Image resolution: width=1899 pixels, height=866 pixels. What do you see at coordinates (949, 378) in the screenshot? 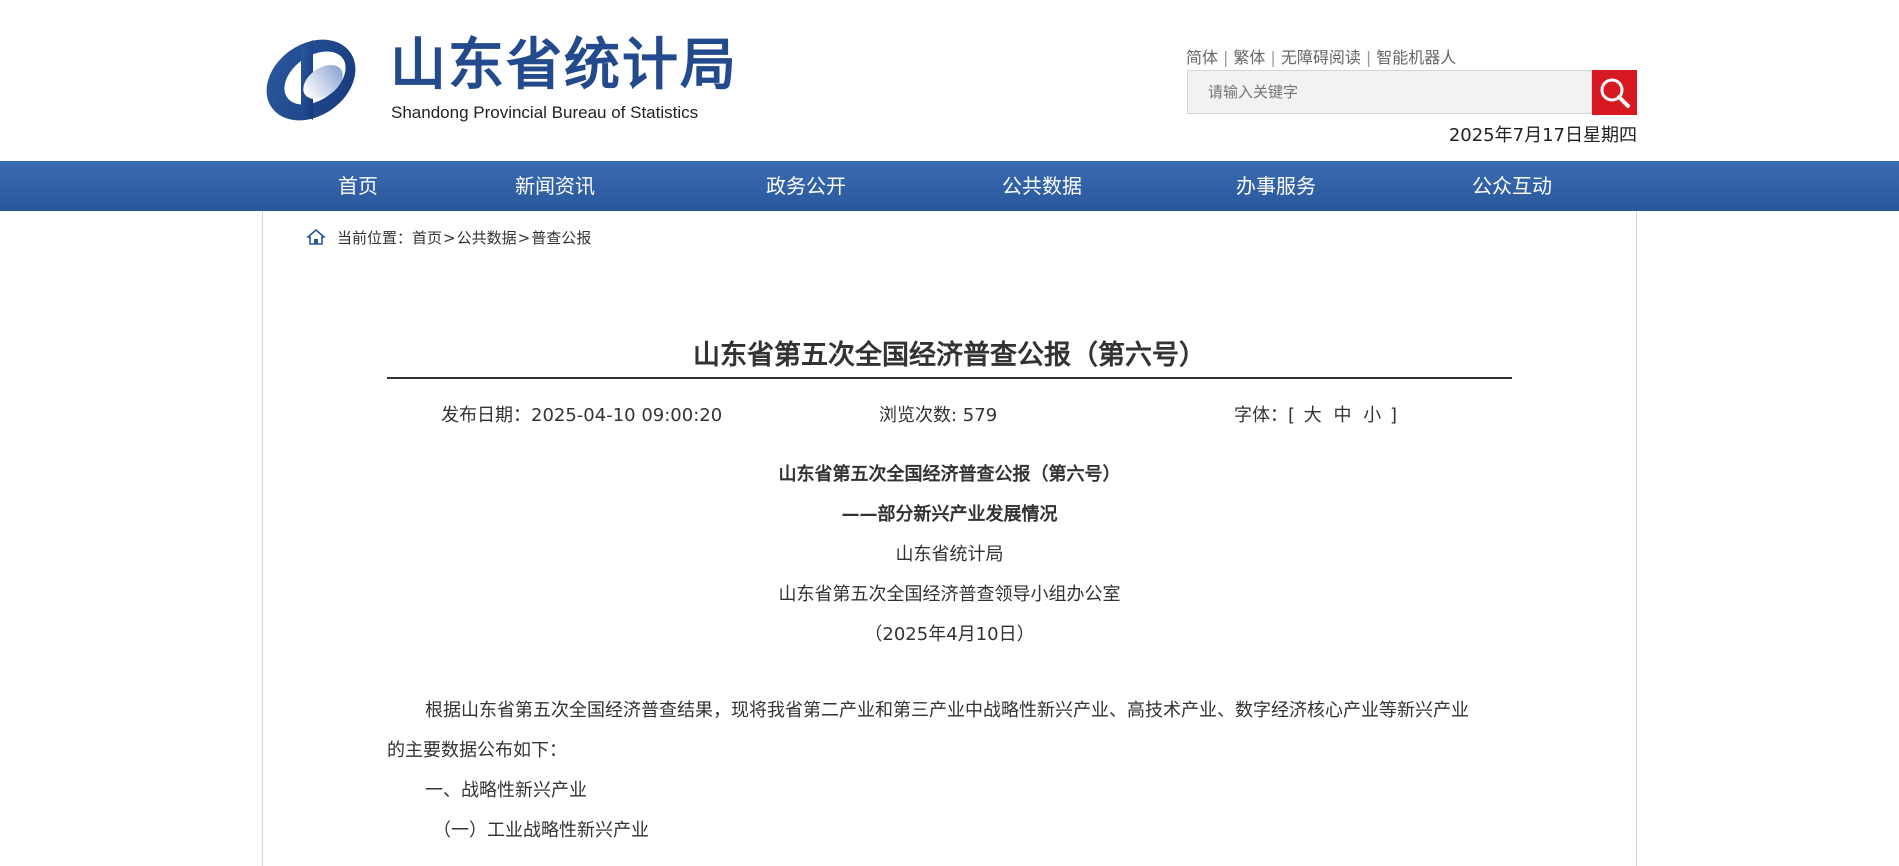
I see `title-divider` at bounding box center [949, 378].